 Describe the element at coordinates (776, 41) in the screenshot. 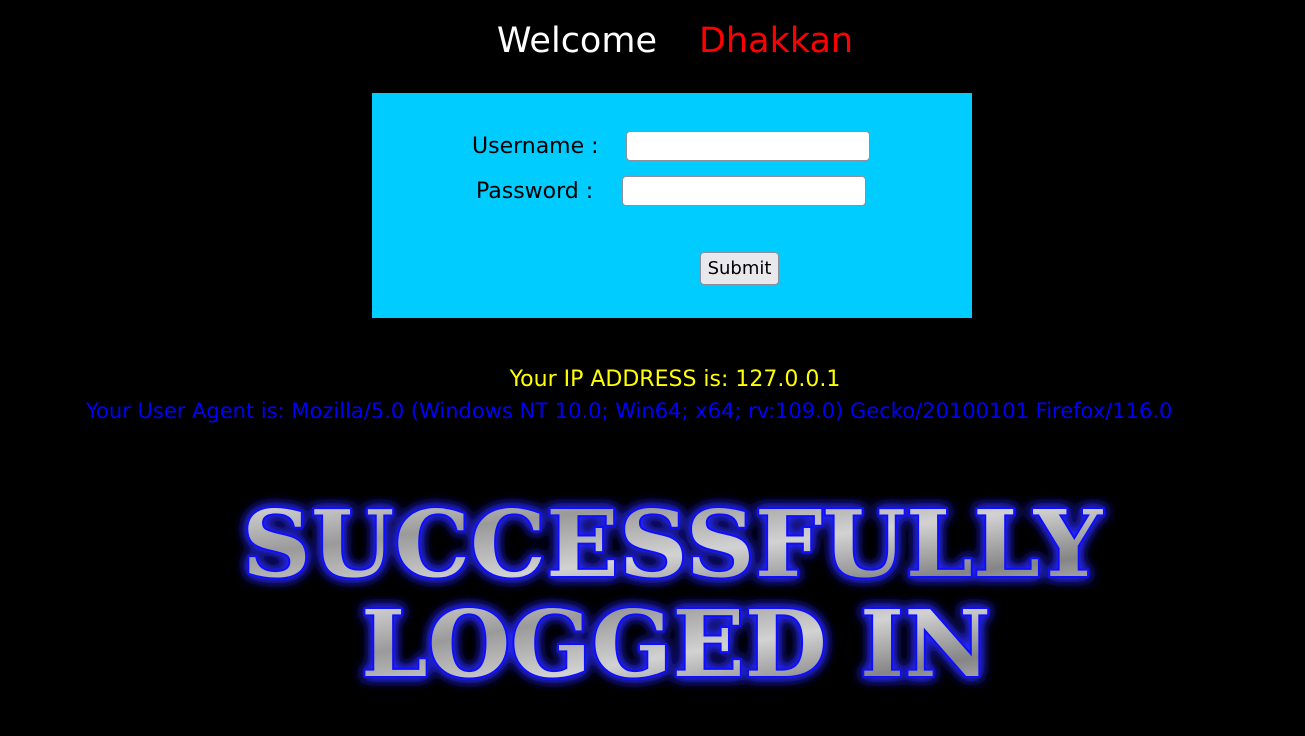

I see `user-name: Dhakkan` at that location.